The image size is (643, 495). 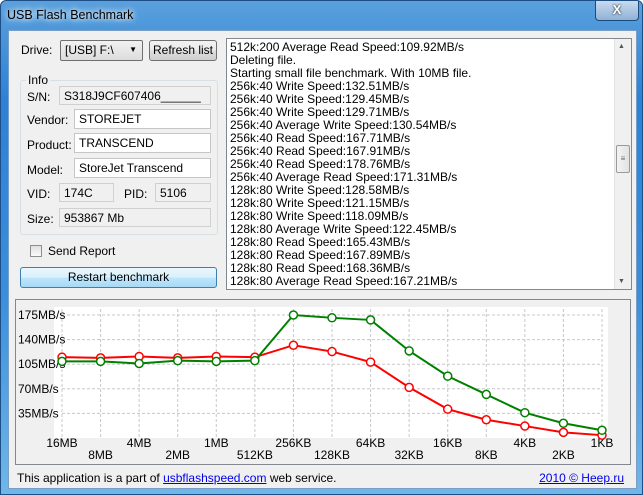 I want to click on x-tick-label: 16KB, so click(x=447, y=443).